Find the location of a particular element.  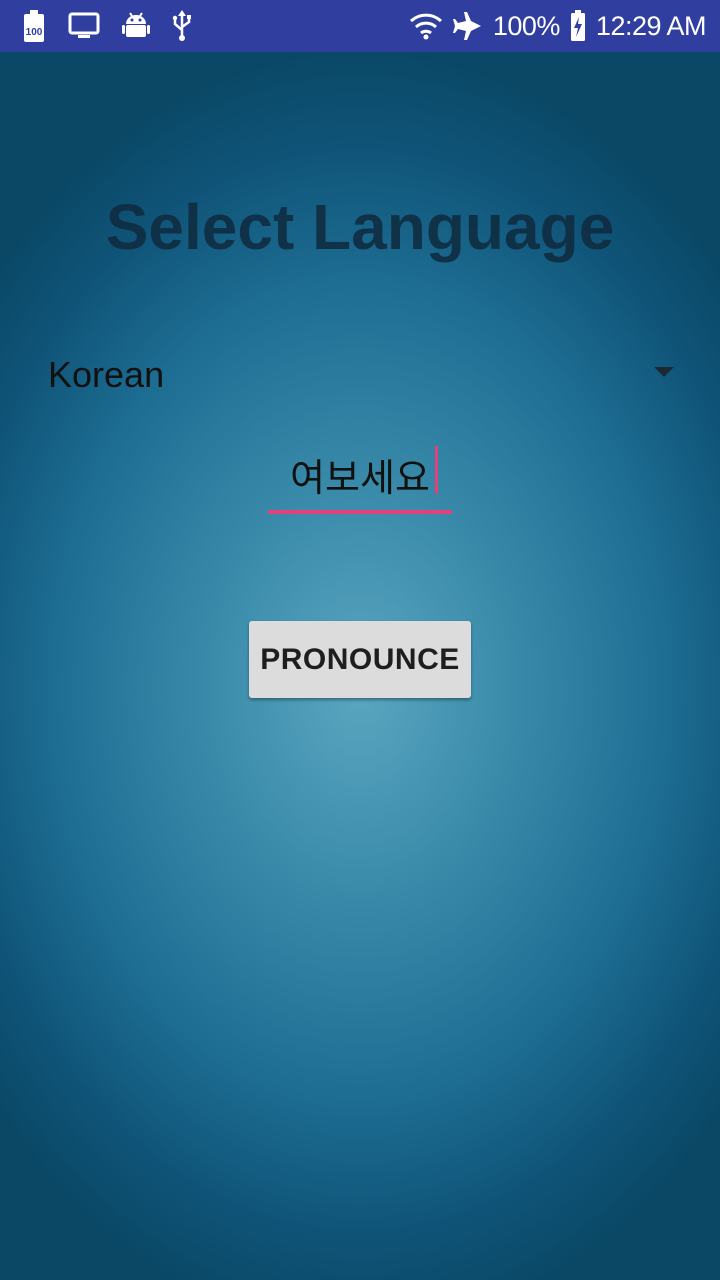

status-left-icons: 100 is located at coordinates (107, 26).